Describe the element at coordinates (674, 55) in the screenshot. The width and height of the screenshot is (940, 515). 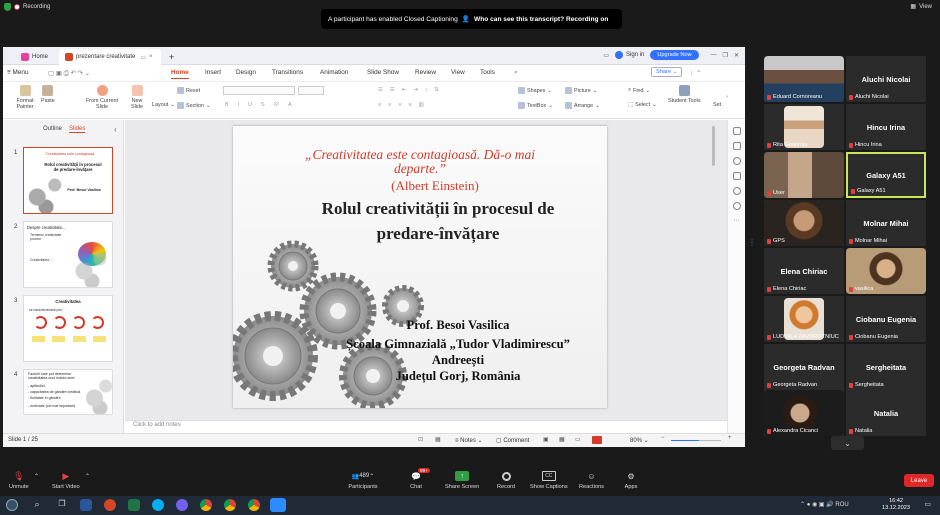
I see `upgrade-button: Upgrade Now` at that location.